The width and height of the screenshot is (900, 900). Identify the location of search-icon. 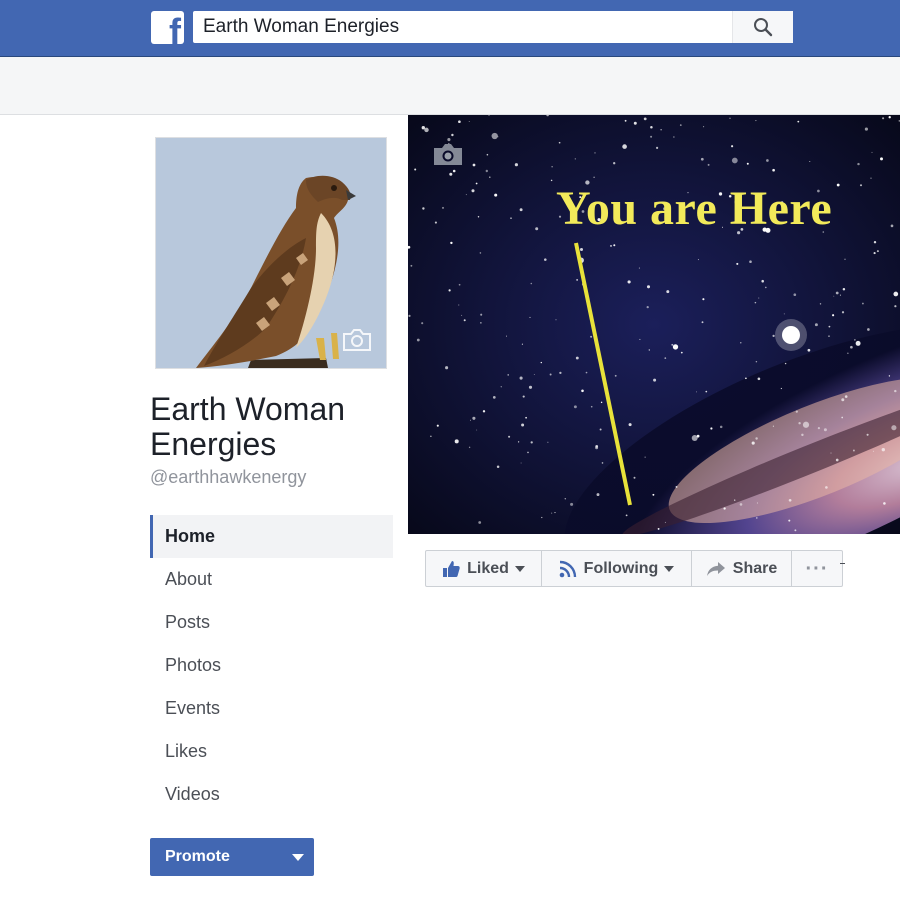
(763, 27).